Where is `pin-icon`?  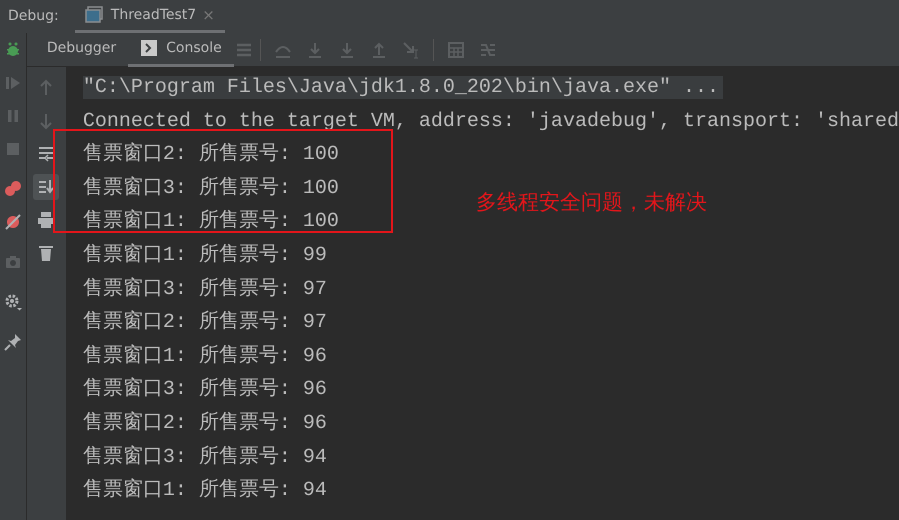
pin-icon is located at coordinates (12, 342).